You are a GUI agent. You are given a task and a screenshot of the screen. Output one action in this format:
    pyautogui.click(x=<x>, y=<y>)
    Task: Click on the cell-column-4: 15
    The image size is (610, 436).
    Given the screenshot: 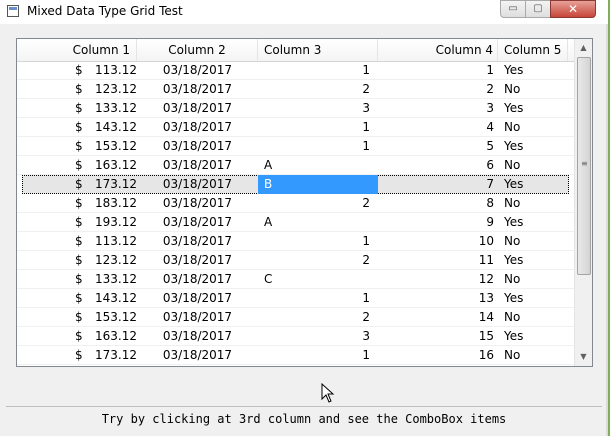 What is the action you would take?
    pyautogui.click(x=438, y=336)
    